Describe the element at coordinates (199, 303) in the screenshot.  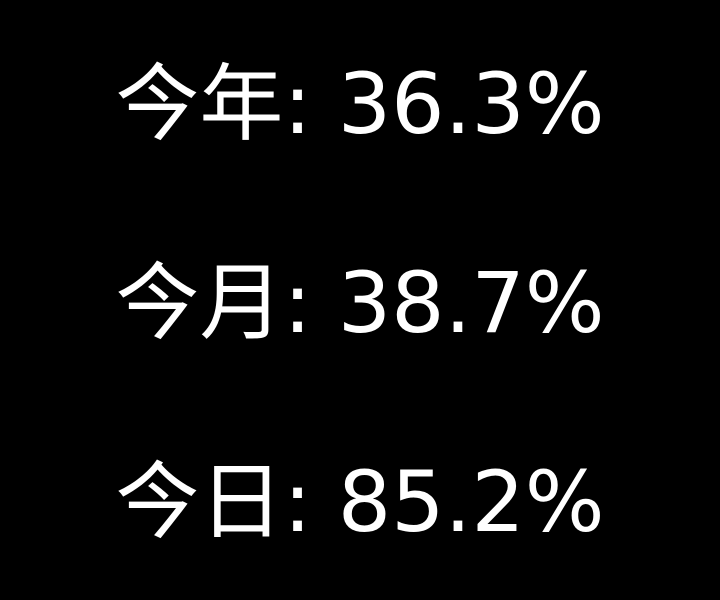
I see `stat-label-this-month: 今月` at that location.